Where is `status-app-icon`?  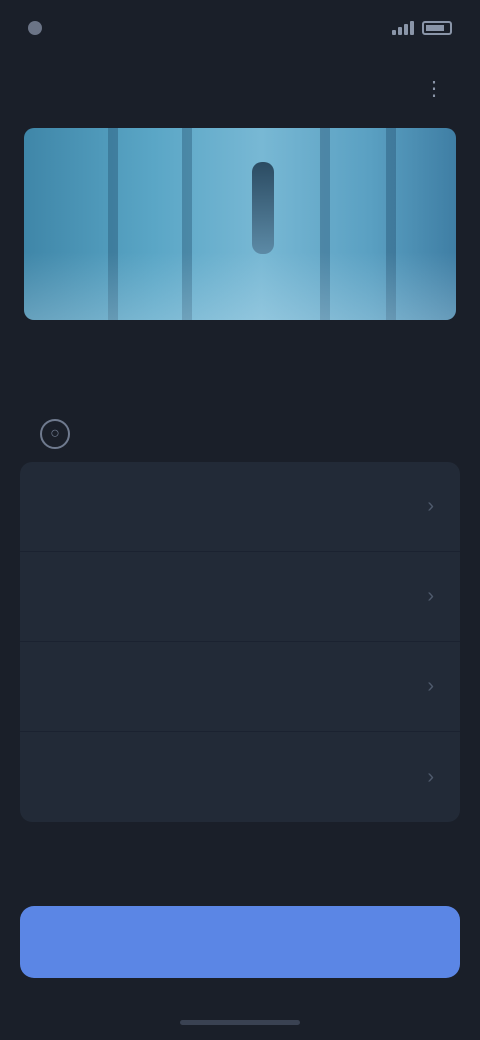
status-app-icon is located at coordinates (35, 28).